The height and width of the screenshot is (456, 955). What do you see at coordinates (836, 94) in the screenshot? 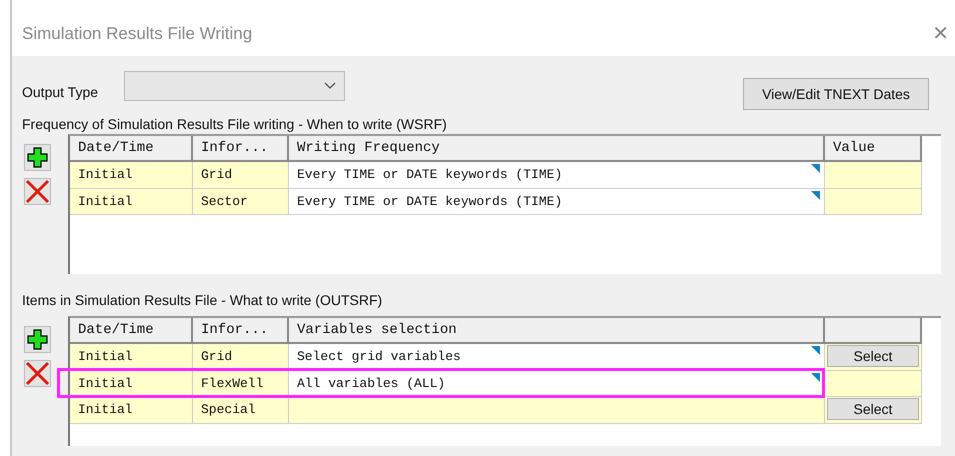
I see `view-edit-tnext-dates-button: View/Edit TNEXT Dates` at bounding box center [836, 94].